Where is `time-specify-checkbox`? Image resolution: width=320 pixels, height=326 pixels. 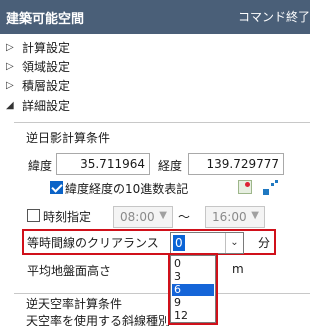
time-specify-checkbox is located at coordinates (33, 215).